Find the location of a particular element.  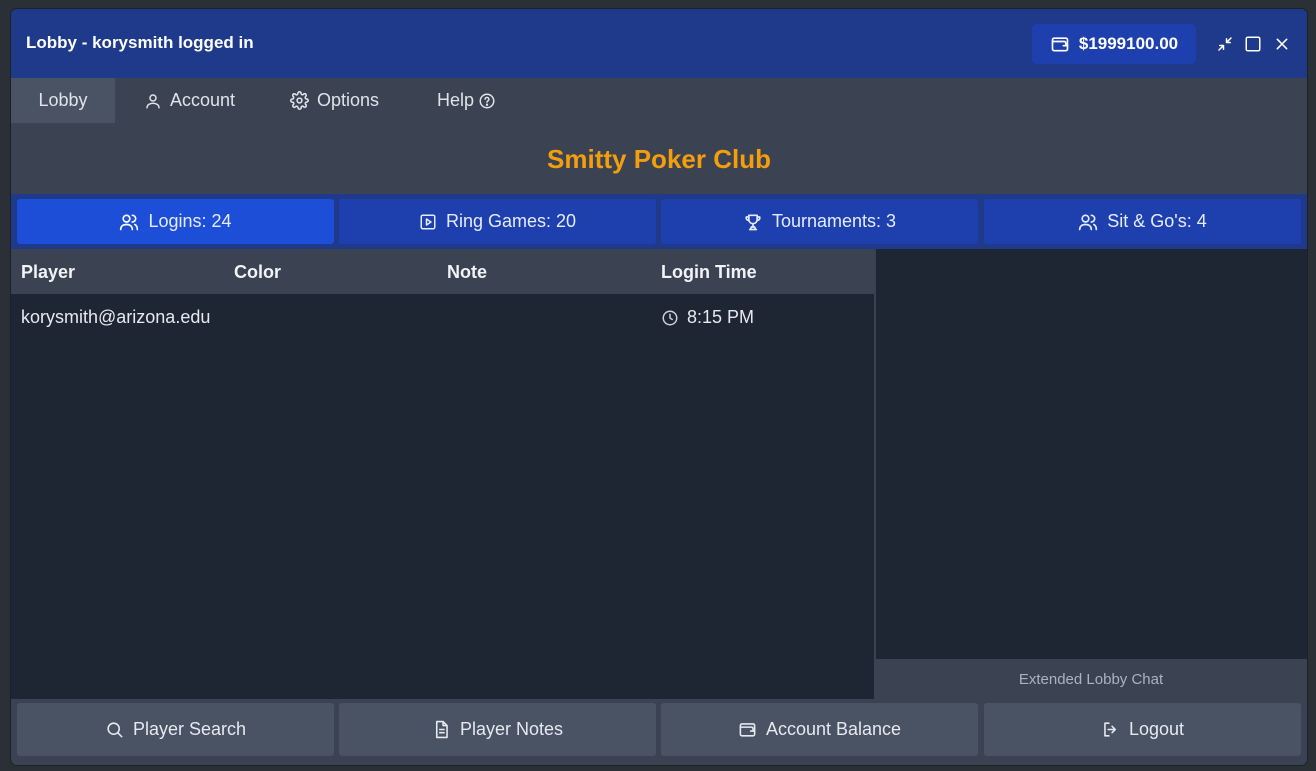

player-search-button: Player Search is located at coordinates (175, 729).